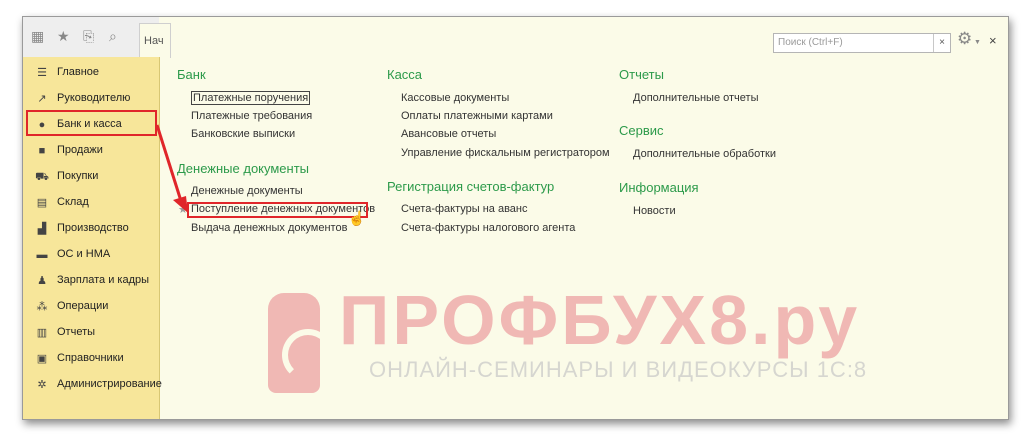 Image resolution: width=1027 pixels, height=436 pixels. What do you see at coordinates (171, 168) in the screenshot?
I see `annotation-arrow` at bounding box center [171, 168].